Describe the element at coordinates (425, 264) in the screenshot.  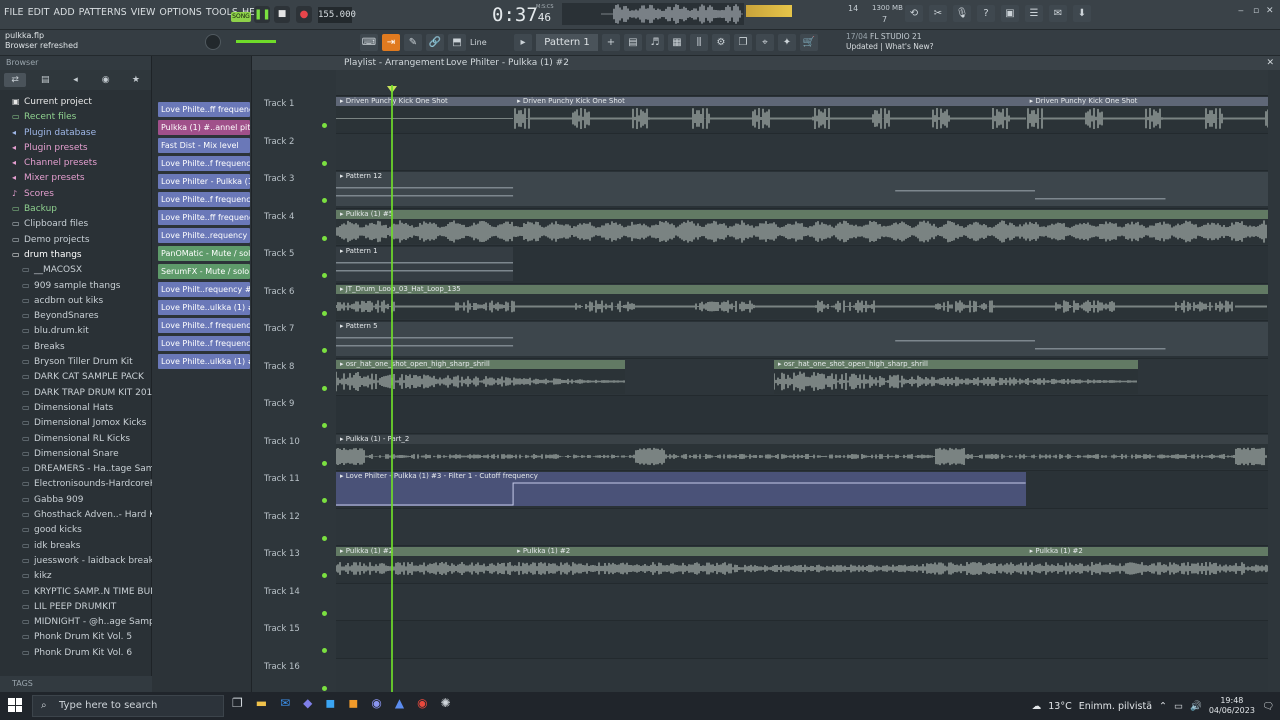
I see `playlist-clip: ▸ Pattern 1` at that location.